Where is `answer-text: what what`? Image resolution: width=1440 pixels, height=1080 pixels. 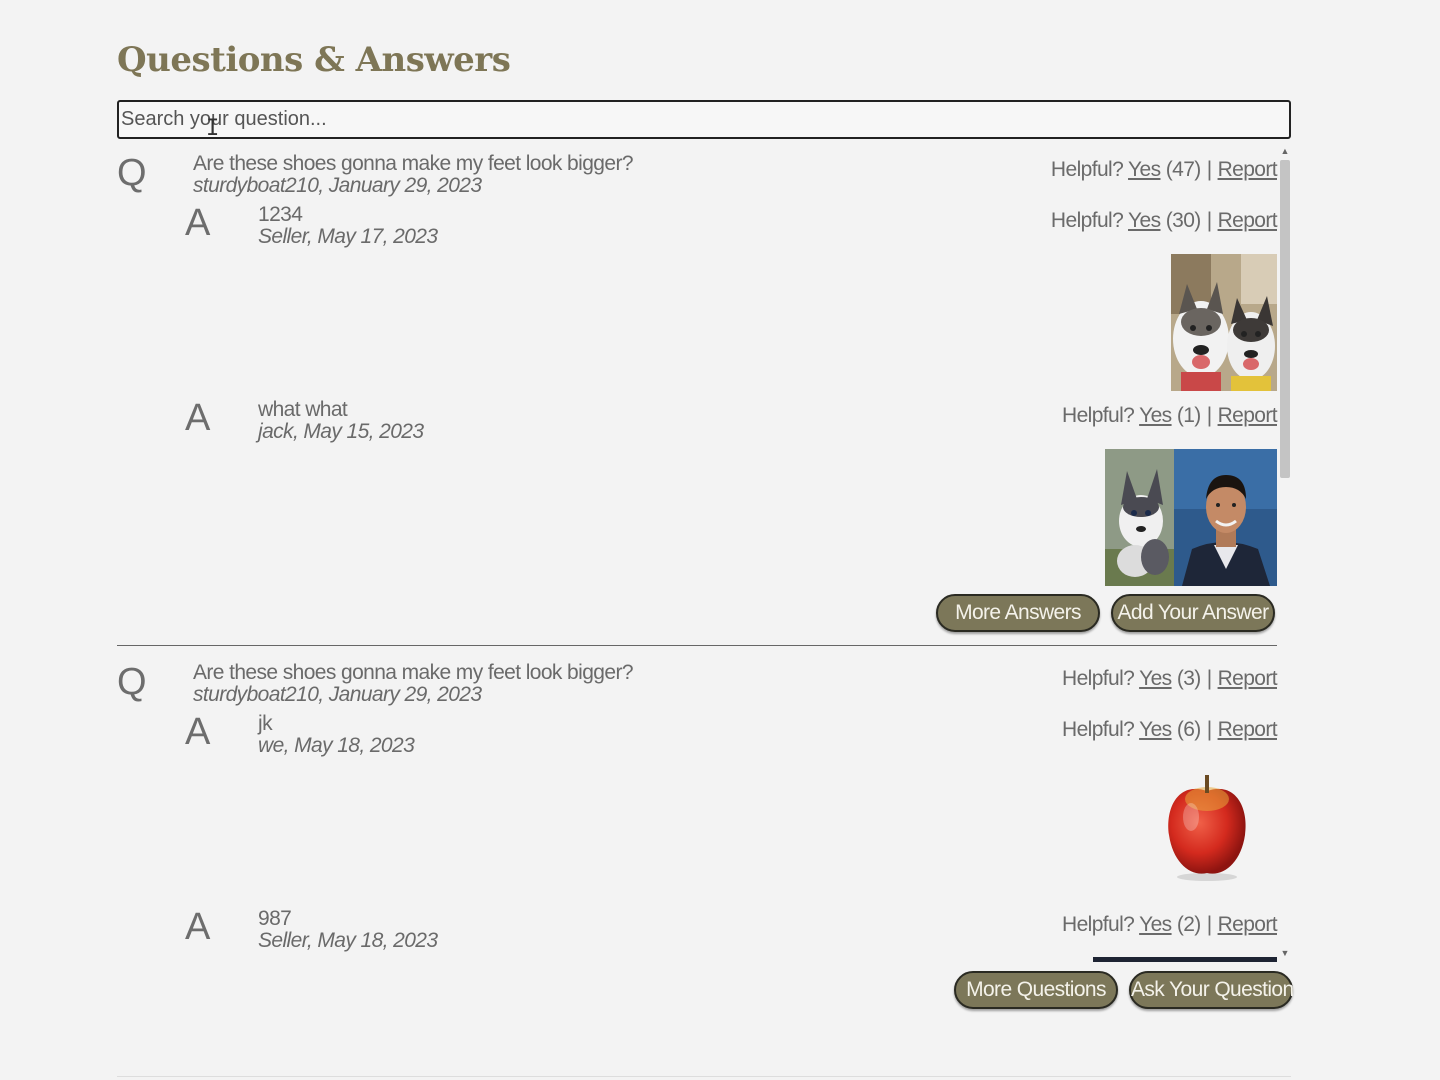
answer-text: what what is located at coordinates (303, 409).